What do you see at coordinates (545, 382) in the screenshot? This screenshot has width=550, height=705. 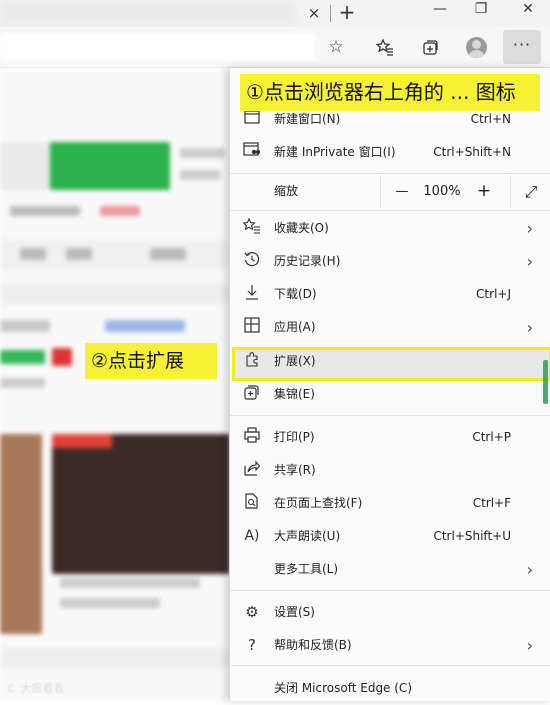 I see `page-scrollbar` at bounding box center [545, 382].